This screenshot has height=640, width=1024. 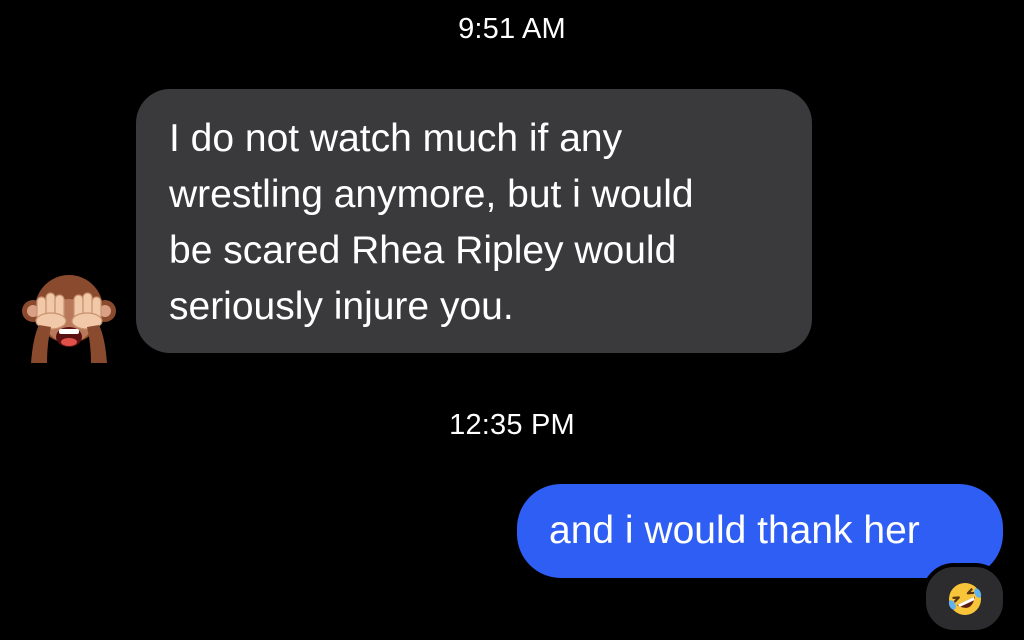 I want to click on timestamp: 12:35 PM, so click(x=512, y=425).